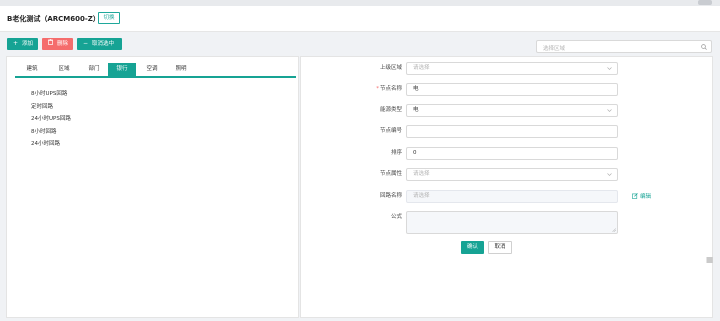  Describe the element at coordinates (16, 43) in the screenshot. I see `plus-icon: +` at that location.